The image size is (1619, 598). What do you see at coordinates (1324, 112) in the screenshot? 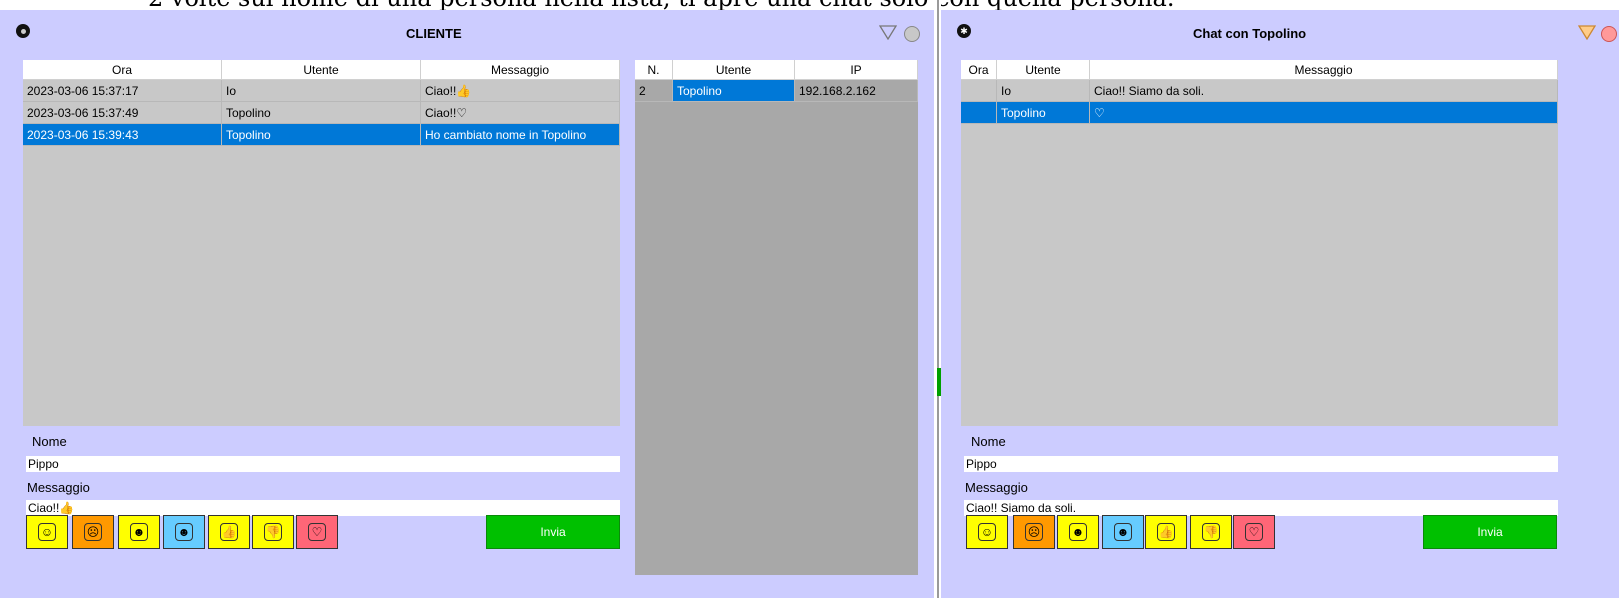
I see `cell-messaggio: ♡` at bounding box center [1324, 112].